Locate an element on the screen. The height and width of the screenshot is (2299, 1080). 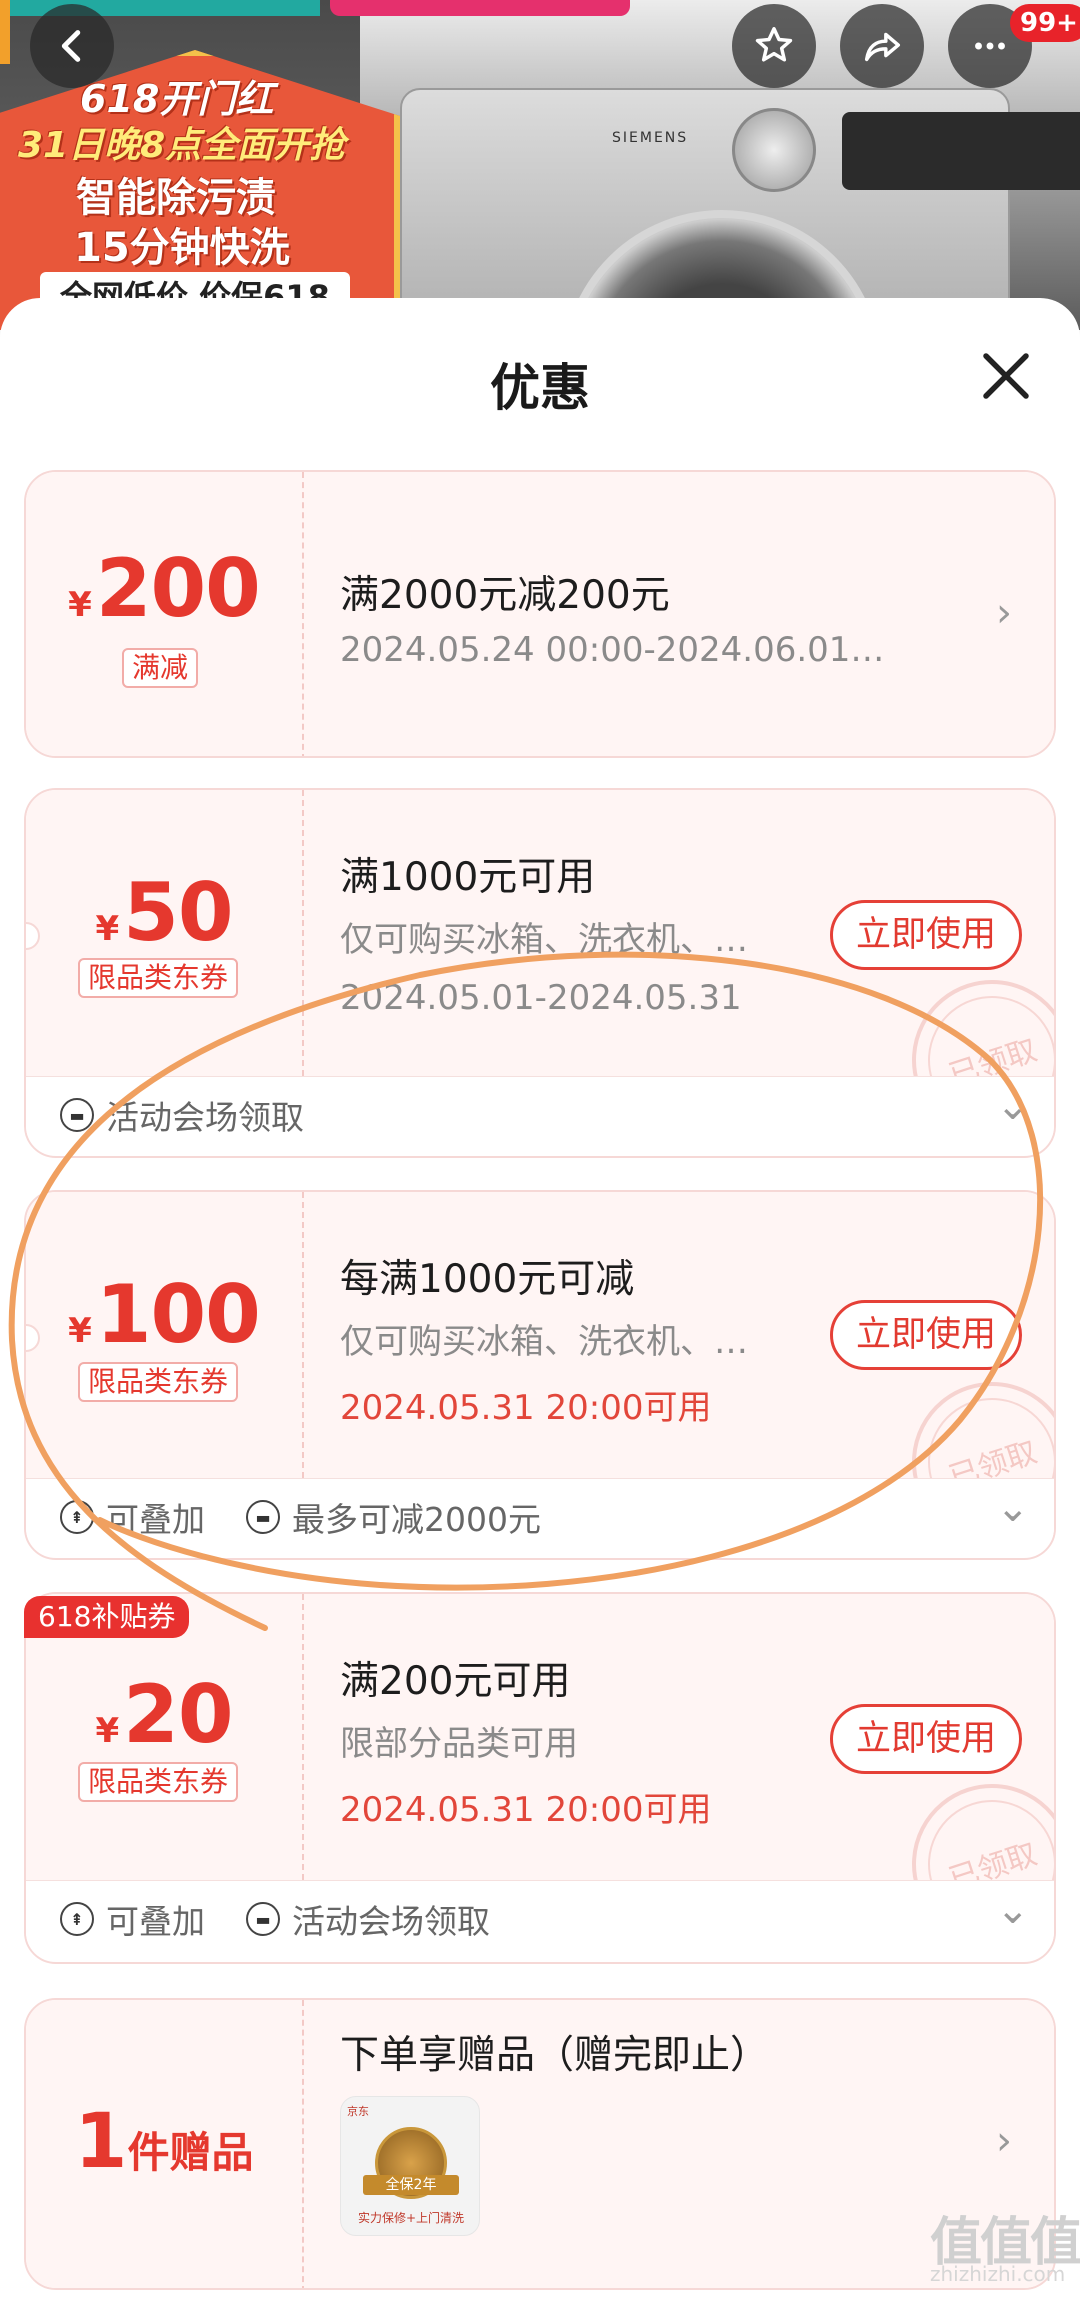
coupon-amount: ¥20 is located at coordinates (164, 1714).